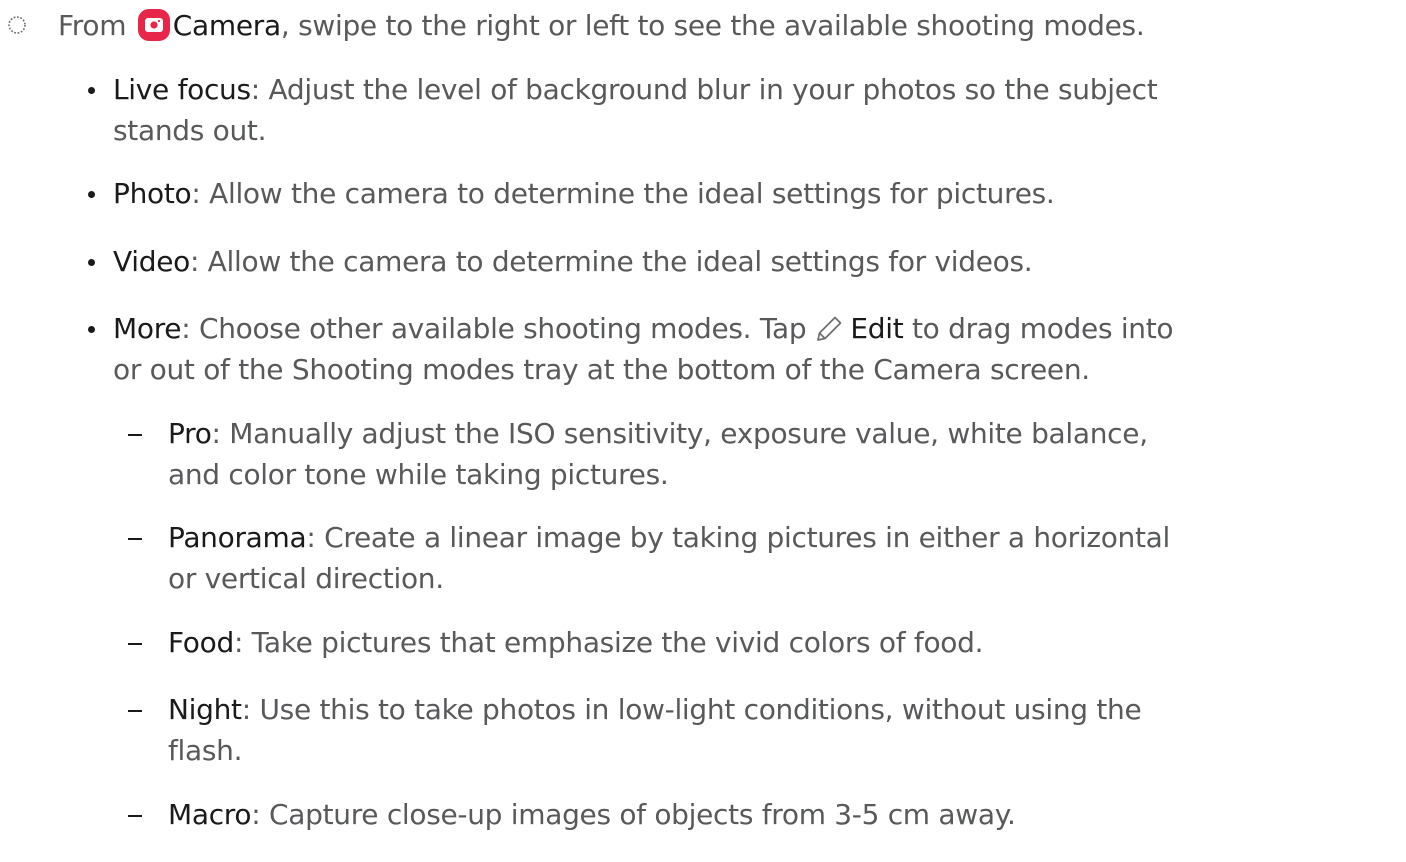 The height and width of the screenshot is (862, 1406). I want to click on mode-term: Photo, so click(152, 193).